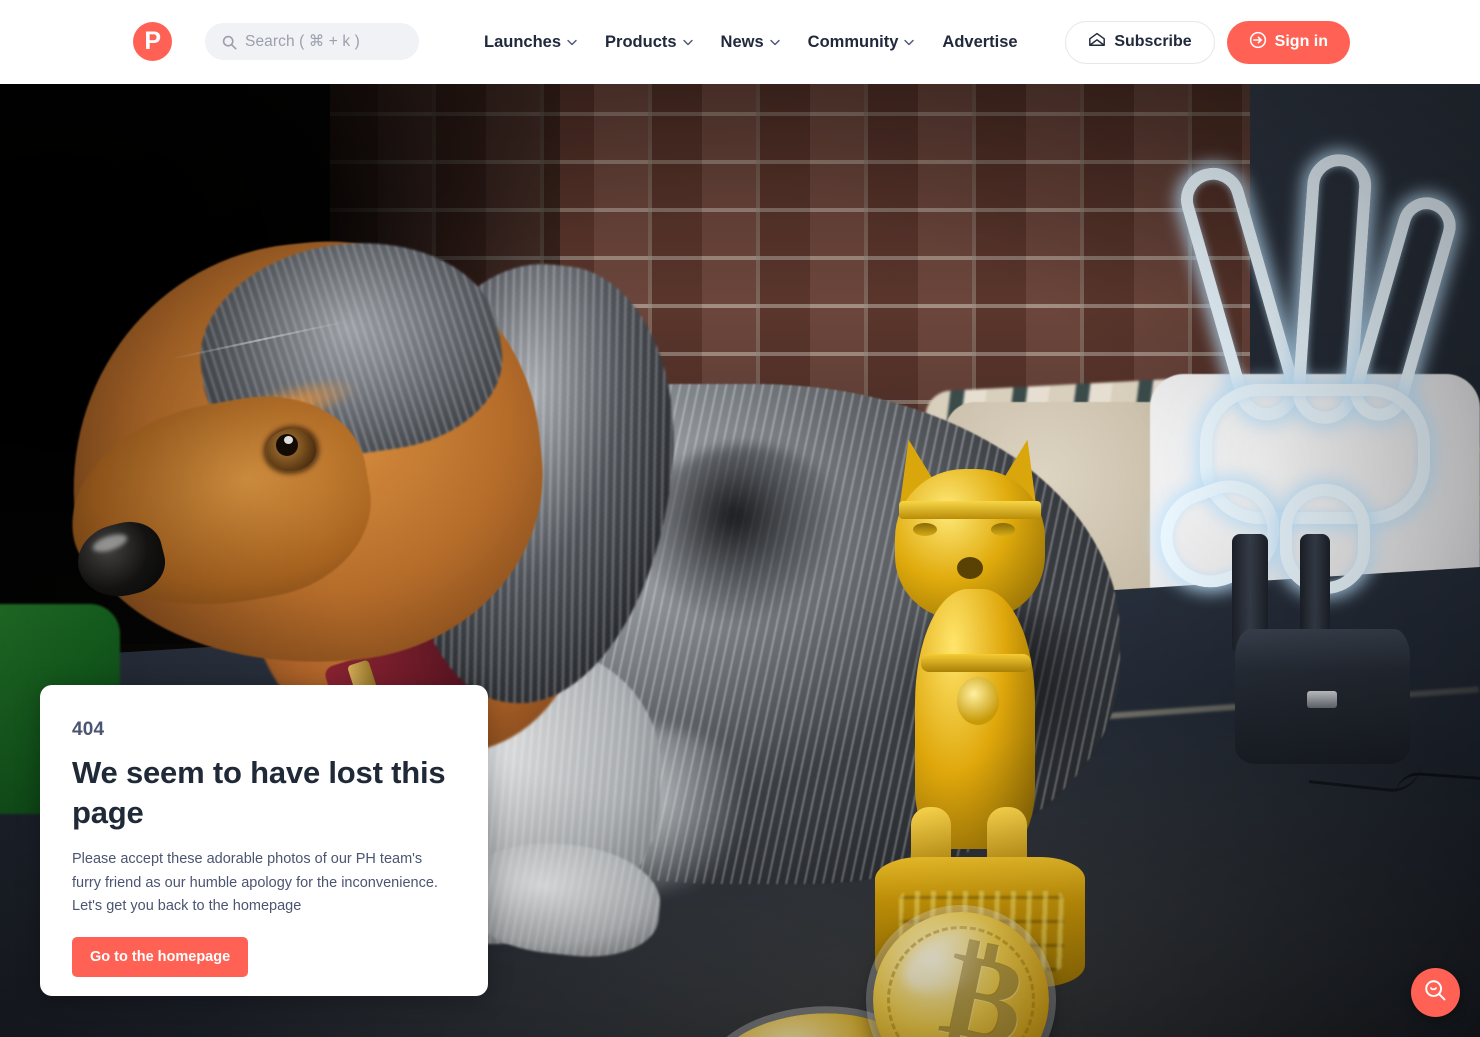 The height and width of the screenshot is (1037, 1480). I want to click on search-input: Search ( ⌘ + k ), so click(312, 41).